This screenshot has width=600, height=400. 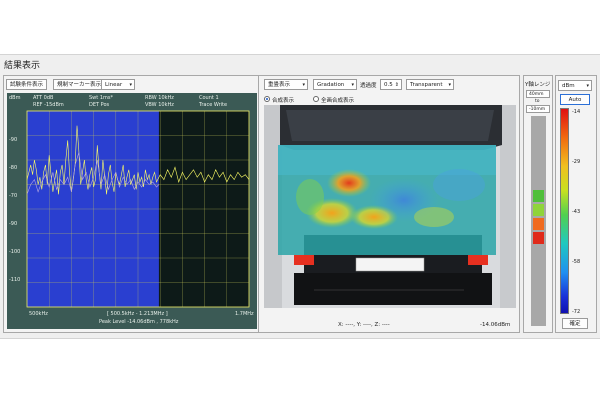 What do you see at coordinates (338, 101) in the screenshot?
I see `all-composite-radio-label: 全画合成表示` at bounding box center [338, 101].